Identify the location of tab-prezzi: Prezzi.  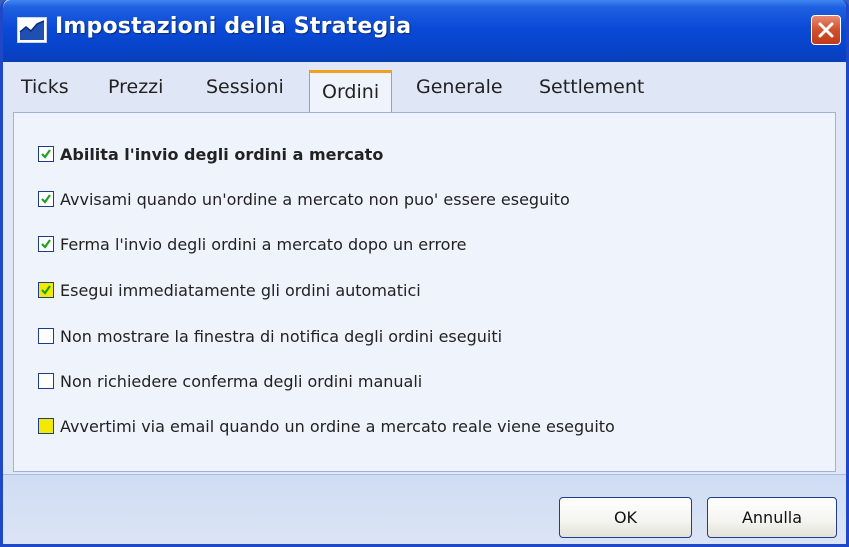
(135, 87).